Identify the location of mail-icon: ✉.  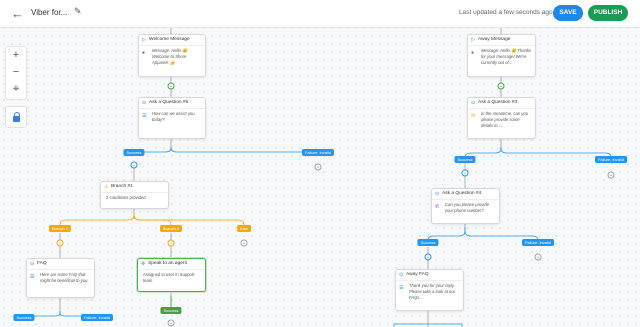
(473, 116).